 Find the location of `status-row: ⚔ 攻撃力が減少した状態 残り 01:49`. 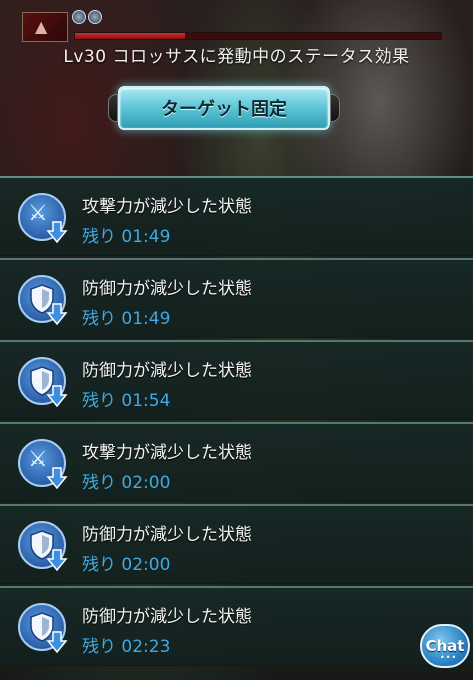

status-row: ⚔ 攻撃力が減少した状態 残り 01:49 is located at coordinates (236, 216).